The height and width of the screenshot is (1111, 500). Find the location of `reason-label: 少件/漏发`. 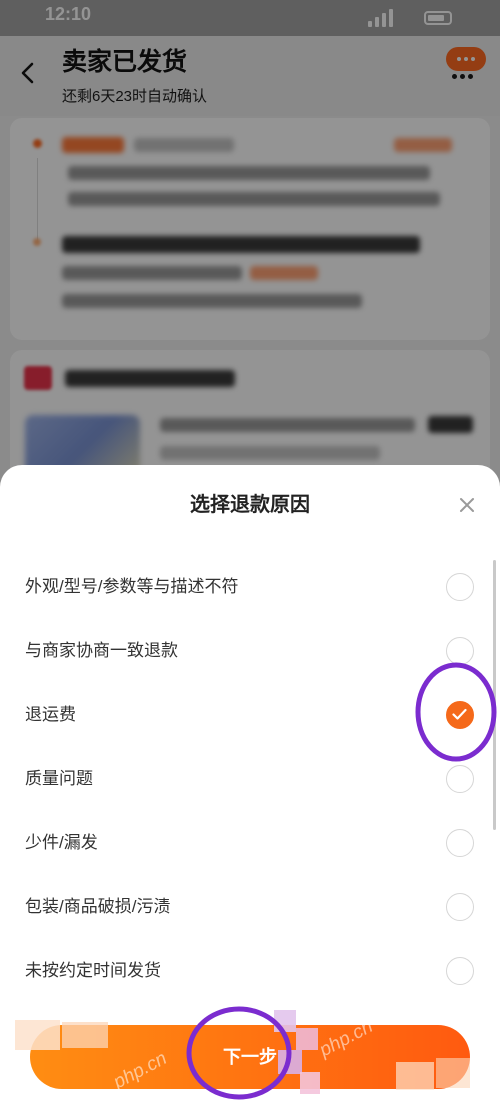

reason-label: 少件/漏发 is located at coordinates (61, 842).